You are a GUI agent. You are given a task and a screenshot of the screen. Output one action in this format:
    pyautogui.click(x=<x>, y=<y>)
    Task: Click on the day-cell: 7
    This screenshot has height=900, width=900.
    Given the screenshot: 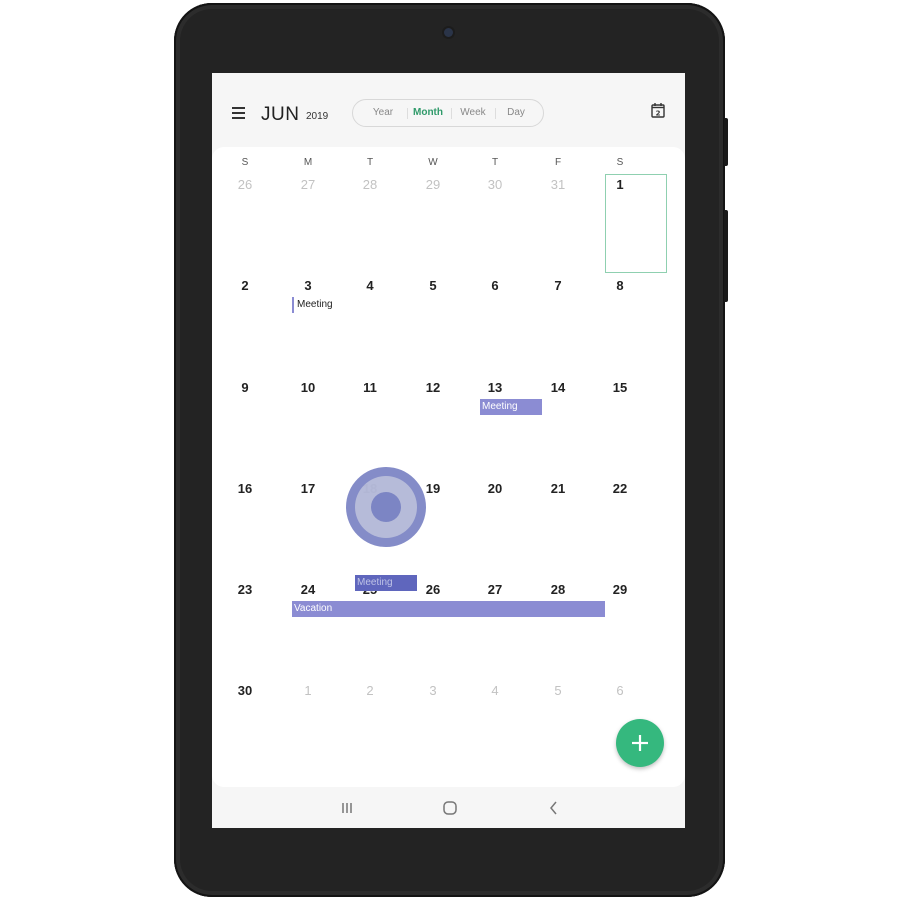 What is the action you would take?
    pyautogui.click(x=558, y=285)
    